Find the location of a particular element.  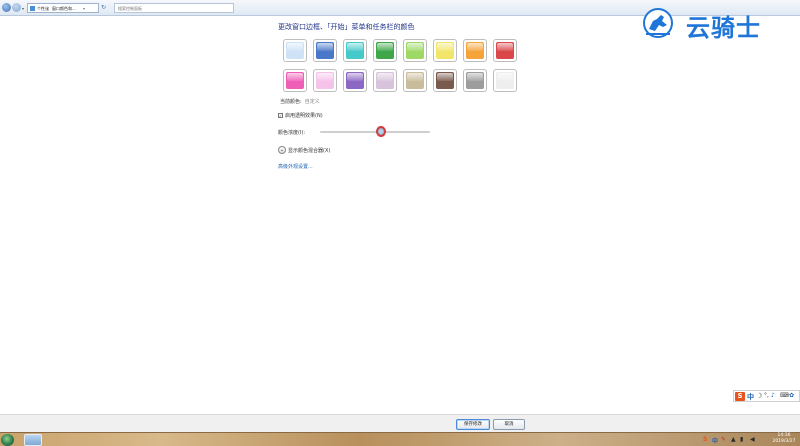

transparency-checkbox-label: 启用透明效果(N) is located at coordinates (304, 115).